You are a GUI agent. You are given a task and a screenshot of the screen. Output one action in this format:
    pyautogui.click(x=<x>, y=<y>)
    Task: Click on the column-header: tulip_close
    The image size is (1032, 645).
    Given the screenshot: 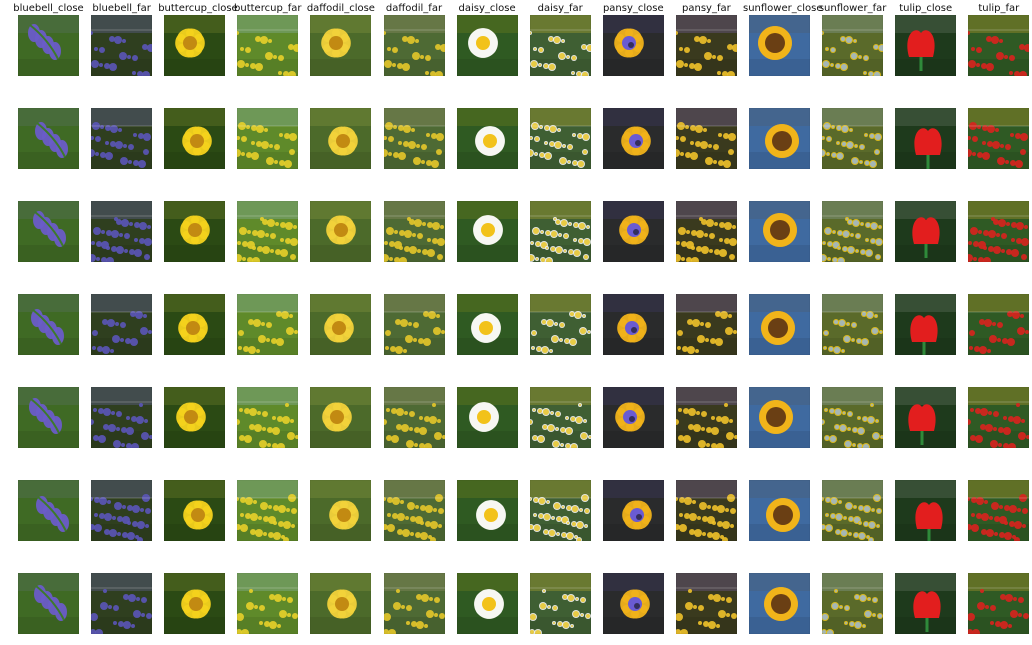 What is the action you would take?
    pyautogui.click(x=926, y=8)
    